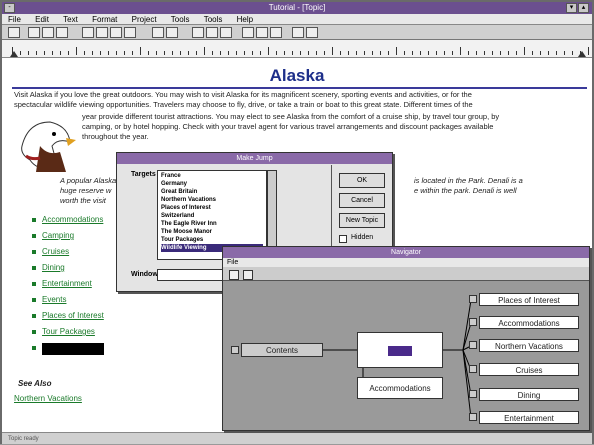 The image size is (594, 445). What do you see at coordinates (529, 369) in the screenshot?
I see `nav-node-cruises: Cruises` at bounding box center [529, 369].